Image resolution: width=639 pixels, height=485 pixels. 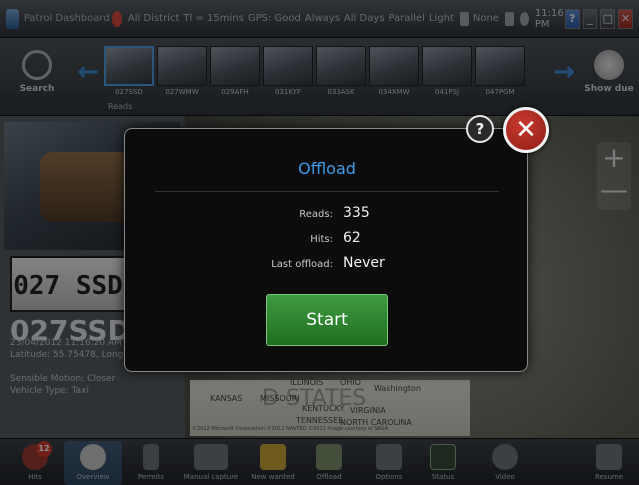 I want to click on last-offload-row: Last offload: Never, so click(x=327, y=265).